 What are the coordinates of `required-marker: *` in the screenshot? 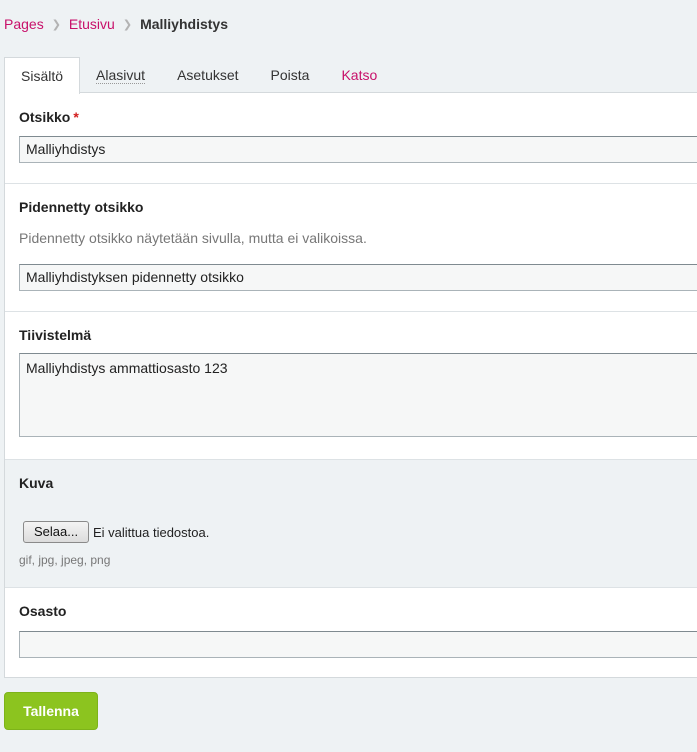 It's located at (76, 117).